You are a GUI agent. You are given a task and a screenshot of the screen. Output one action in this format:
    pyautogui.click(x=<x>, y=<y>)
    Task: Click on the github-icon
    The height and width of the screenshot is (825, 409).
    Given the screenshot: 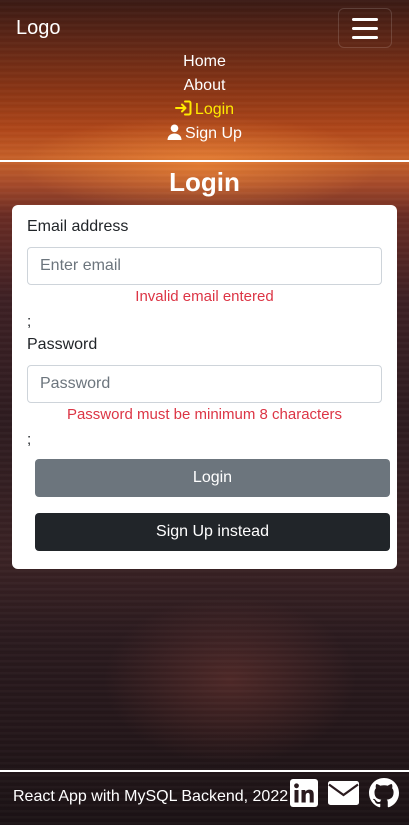 What is the action you would take?
    pyautogui.click(x=384, y=793)
    